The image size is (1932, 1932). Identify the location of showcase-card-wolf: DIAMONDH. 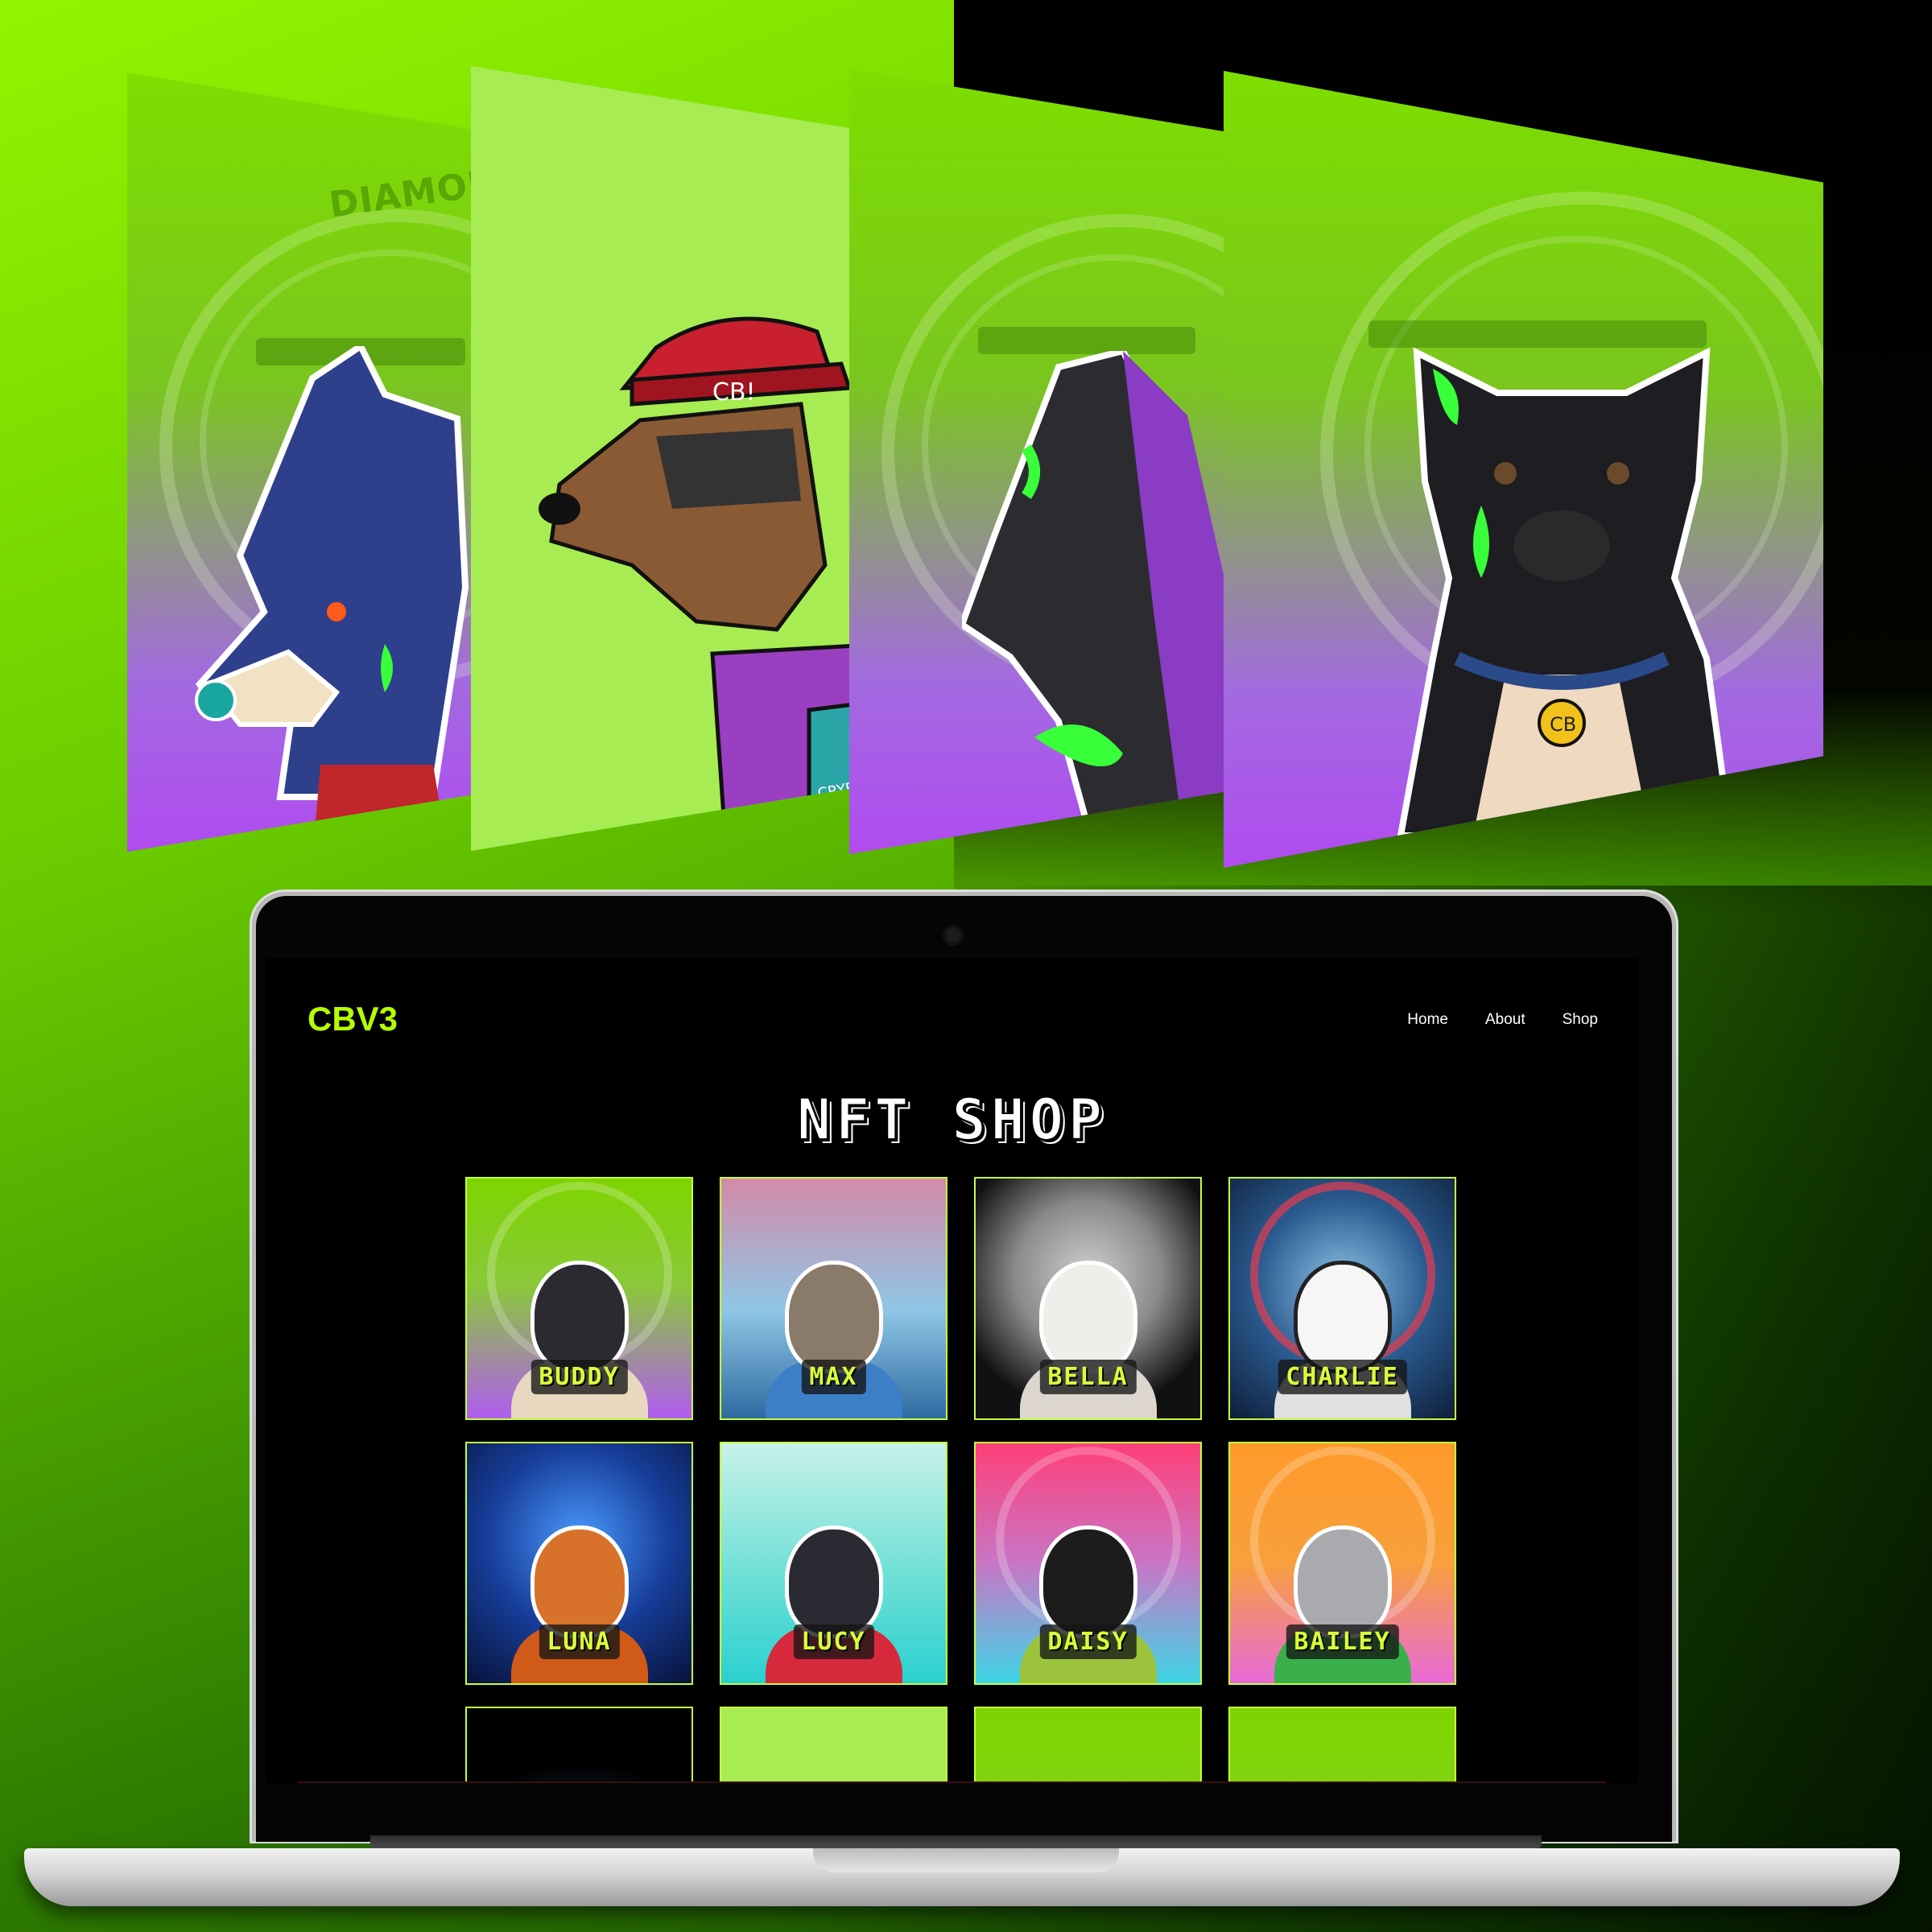
(316, 462).